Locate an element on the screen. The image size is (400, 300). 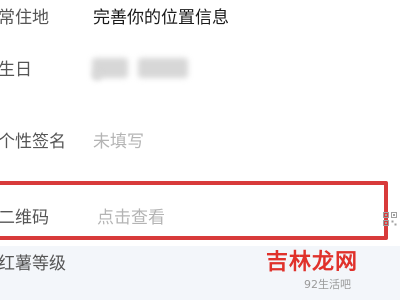
residence-label: 常住地 is located at coordinates (24, 18).